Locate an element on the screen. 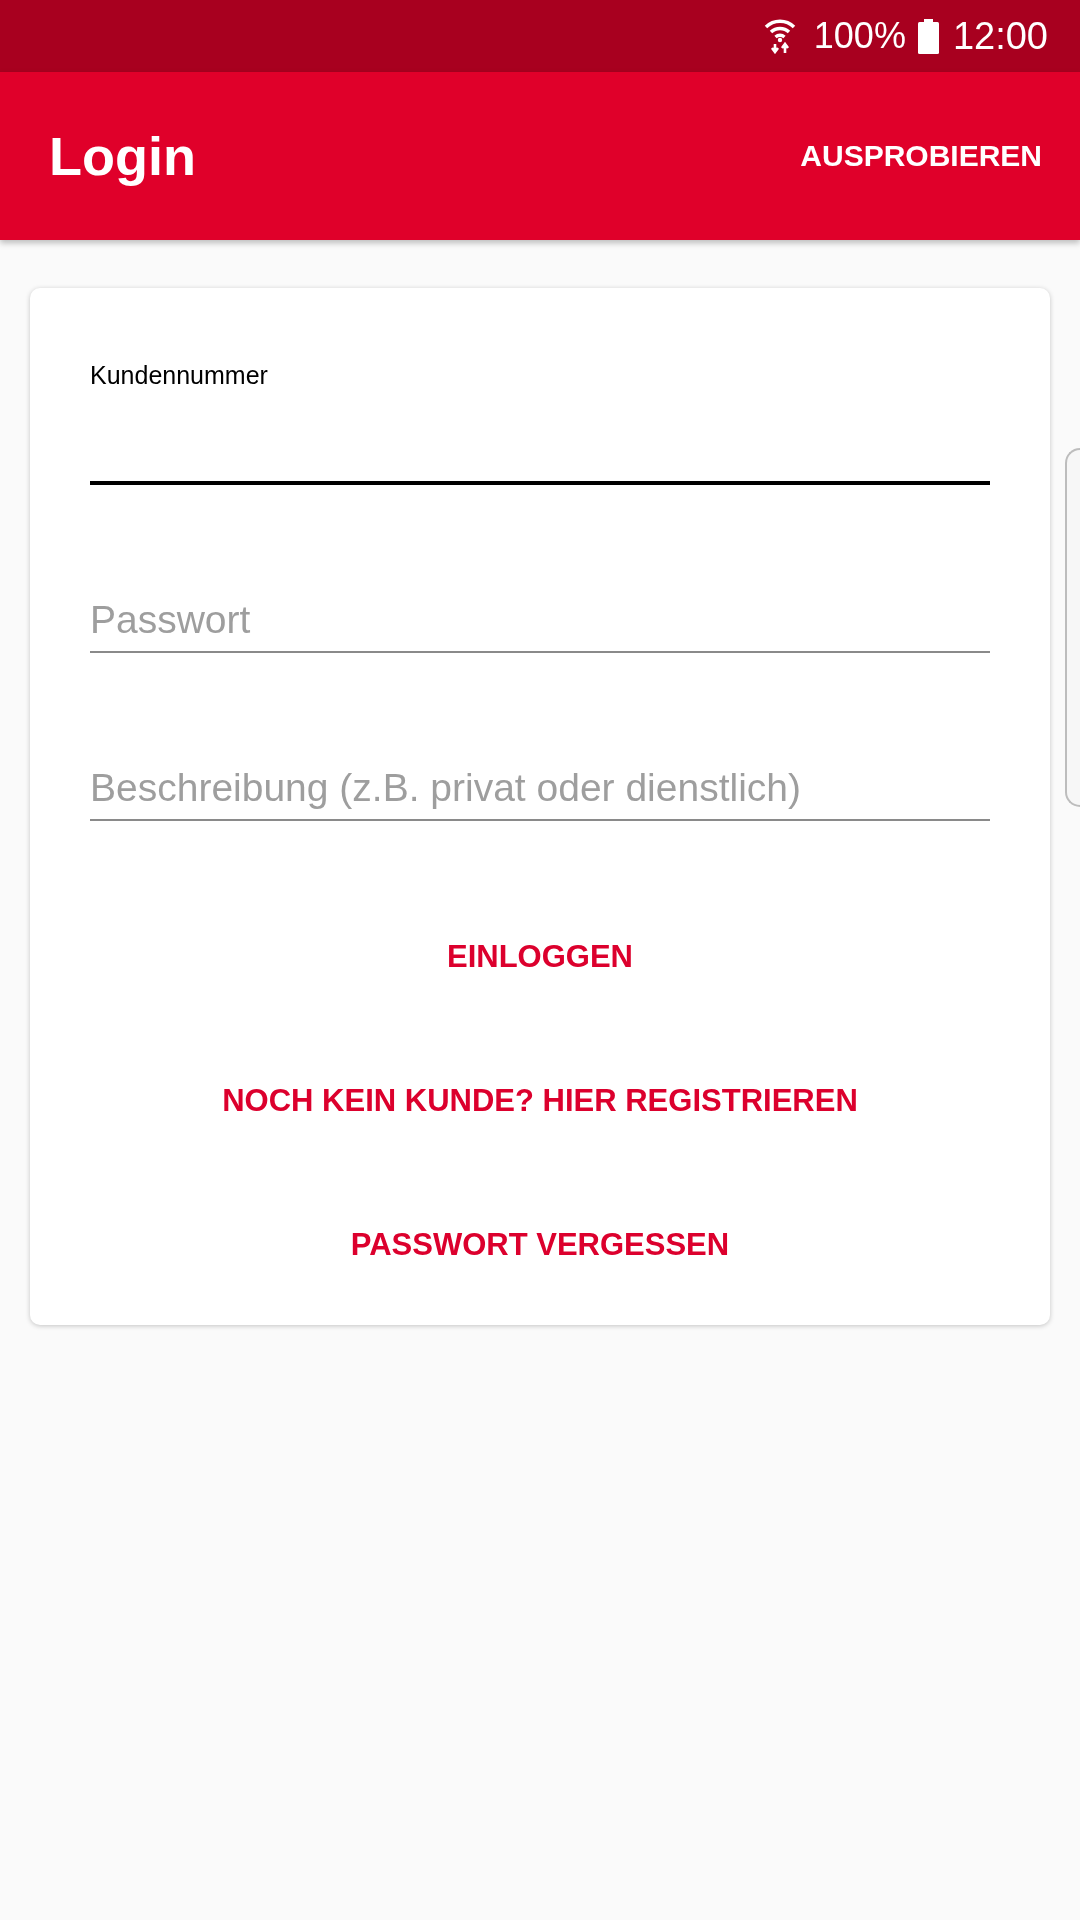 The height and width of the screenshot is (1920, 1080). clock-time: 12:00 is located at coordinates (1000, 36).